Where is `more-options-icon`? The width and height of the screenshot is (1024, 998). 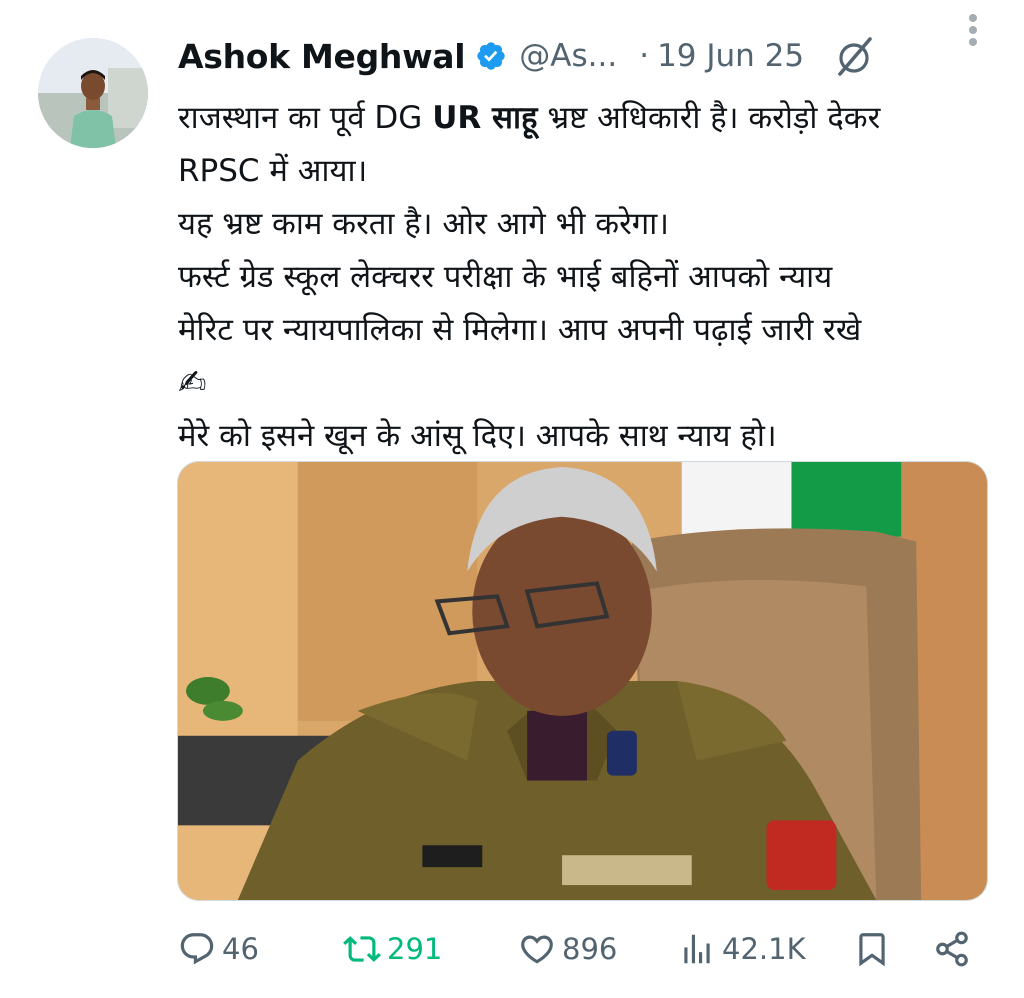 more-options-icon is located at coordinates (973, 30).